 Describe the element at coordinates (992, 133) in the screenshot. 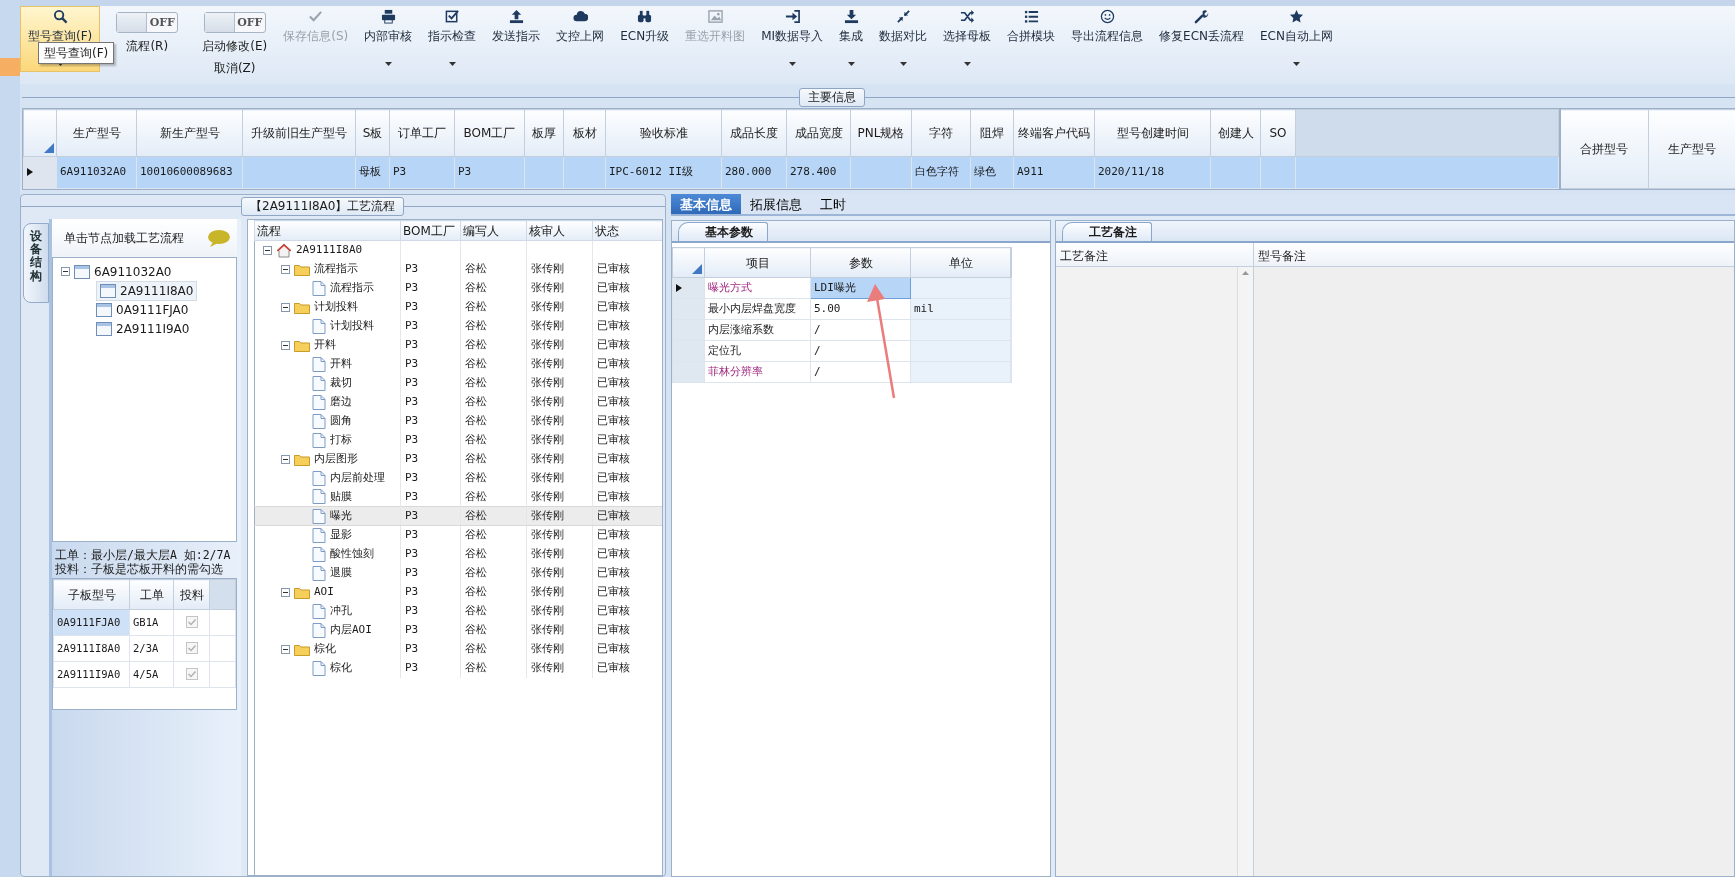

I see `column-header: 阻焊` at that location.